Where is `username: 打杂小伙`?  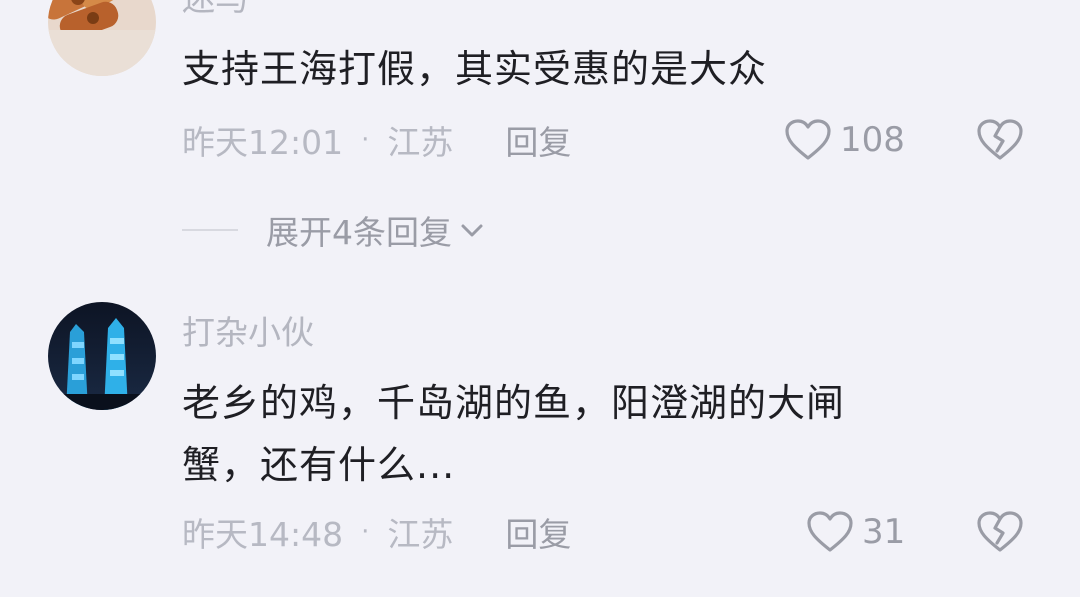
username: 打杂小伙 is located at coordinates (248, 332).